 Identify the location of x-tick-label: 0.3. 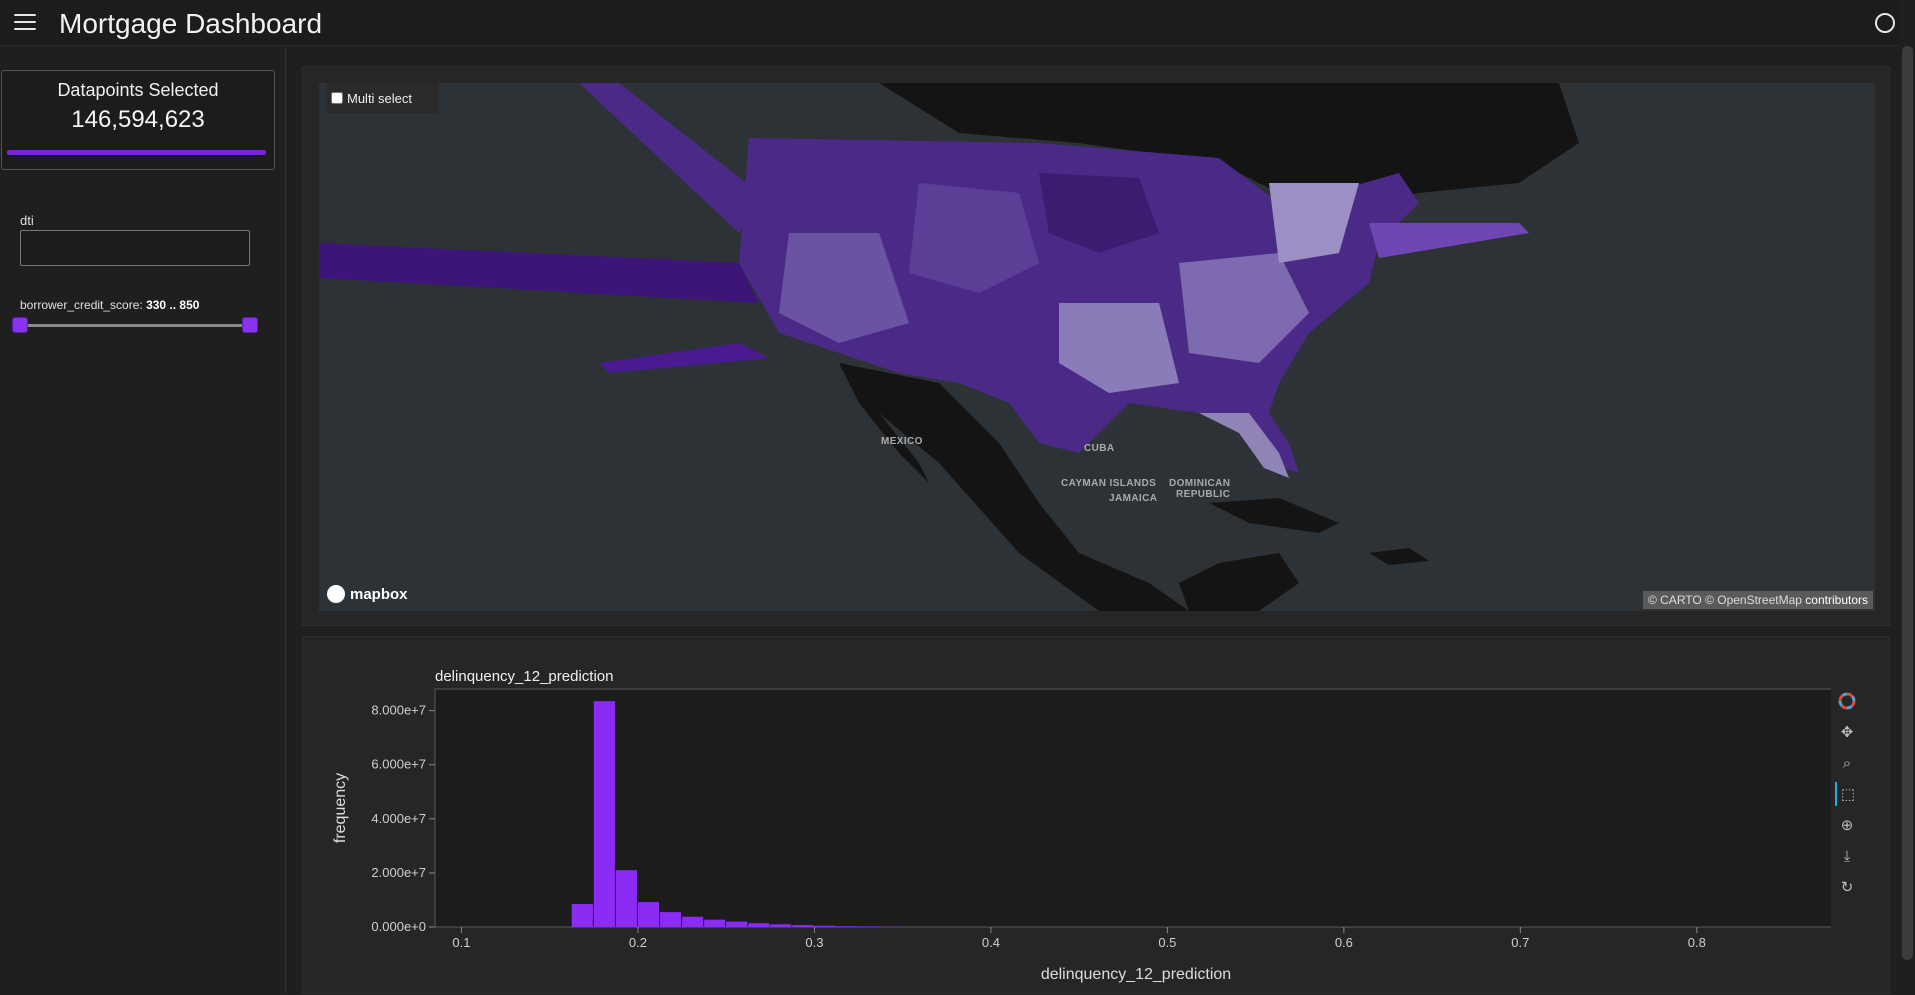
(814, 942).